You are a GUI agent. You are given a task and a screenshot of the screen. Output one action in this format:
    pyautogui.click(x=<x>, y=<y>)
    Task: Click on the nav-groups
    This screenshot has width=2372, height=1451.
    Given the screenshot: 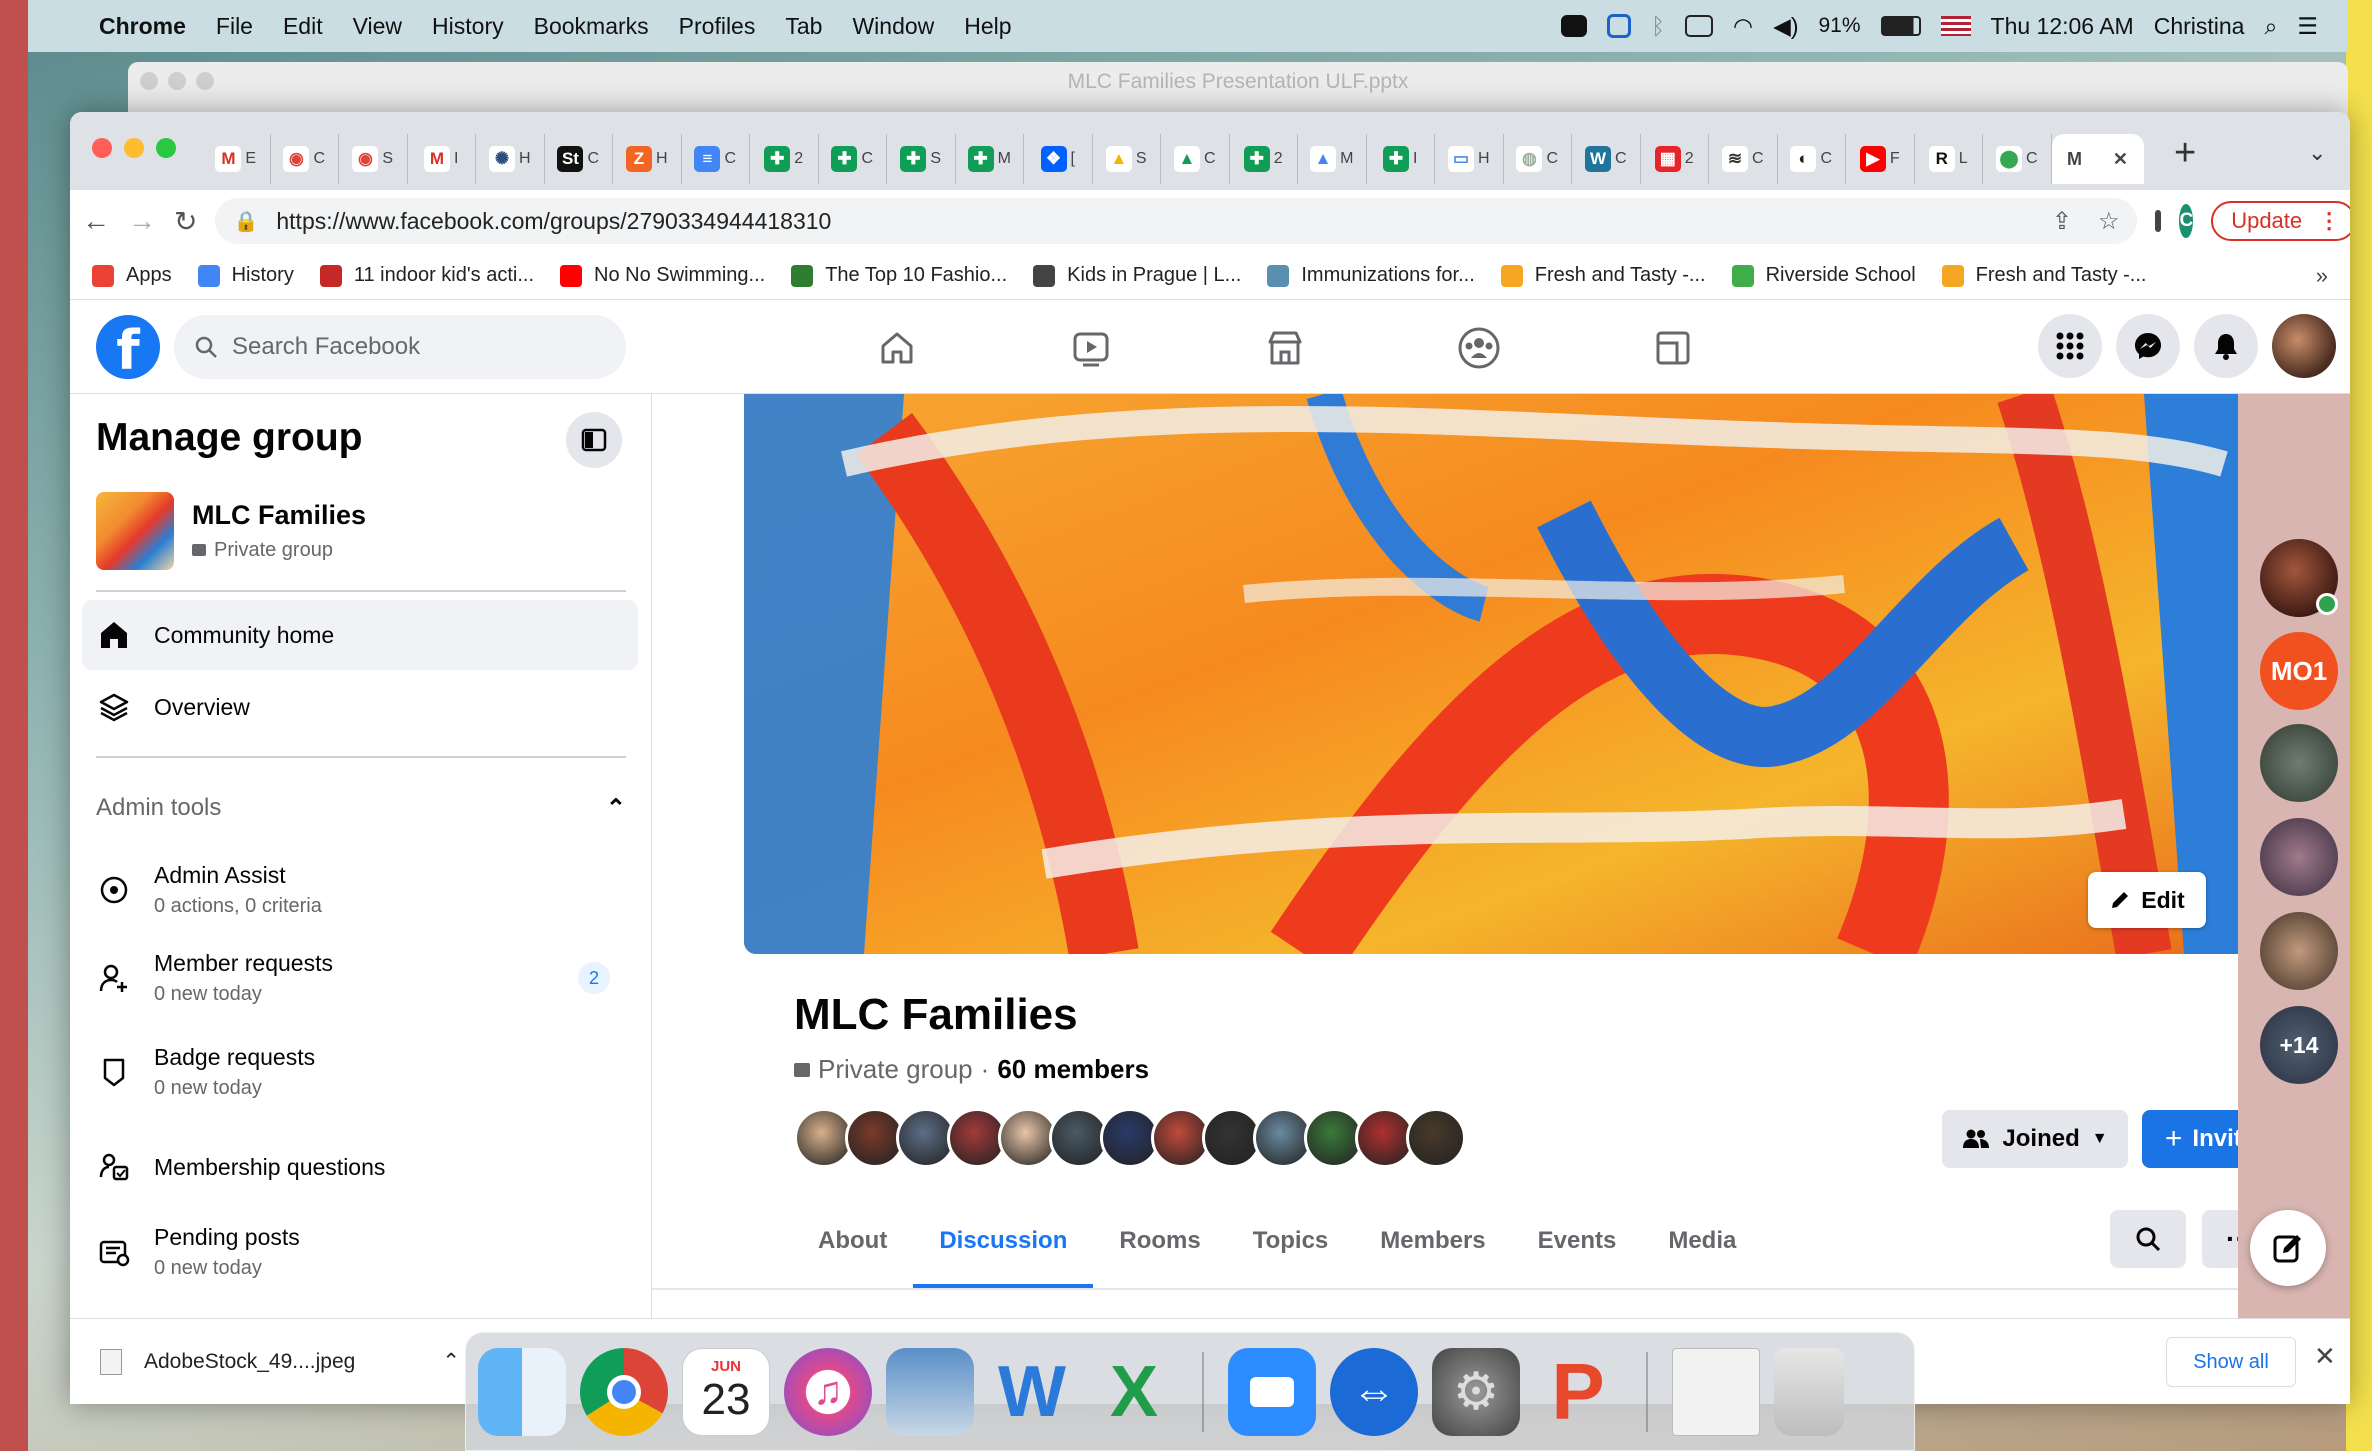 What is the action you would take?
    pyautogui.click(x=1479, y=348)
    